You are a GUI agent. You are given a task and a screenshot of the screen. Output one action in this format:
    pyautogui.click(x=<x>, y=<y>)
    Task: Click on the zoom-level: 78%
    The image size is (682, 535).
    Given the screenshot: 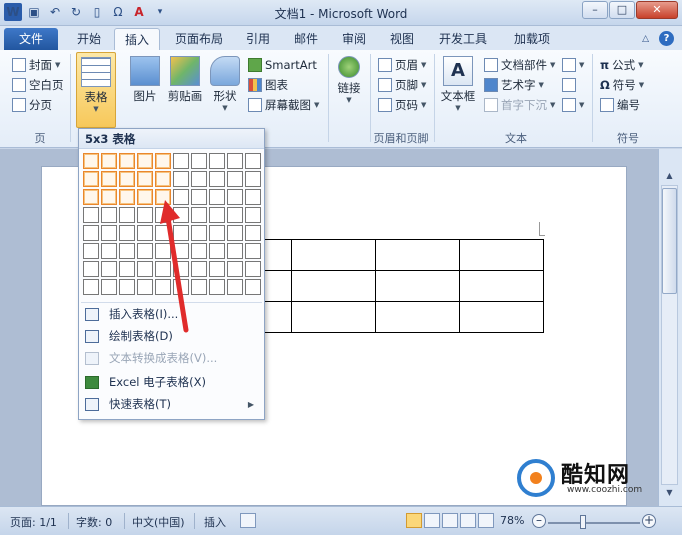 What is the action you would take?
    pyautogui.click(x=512, y=520)
    